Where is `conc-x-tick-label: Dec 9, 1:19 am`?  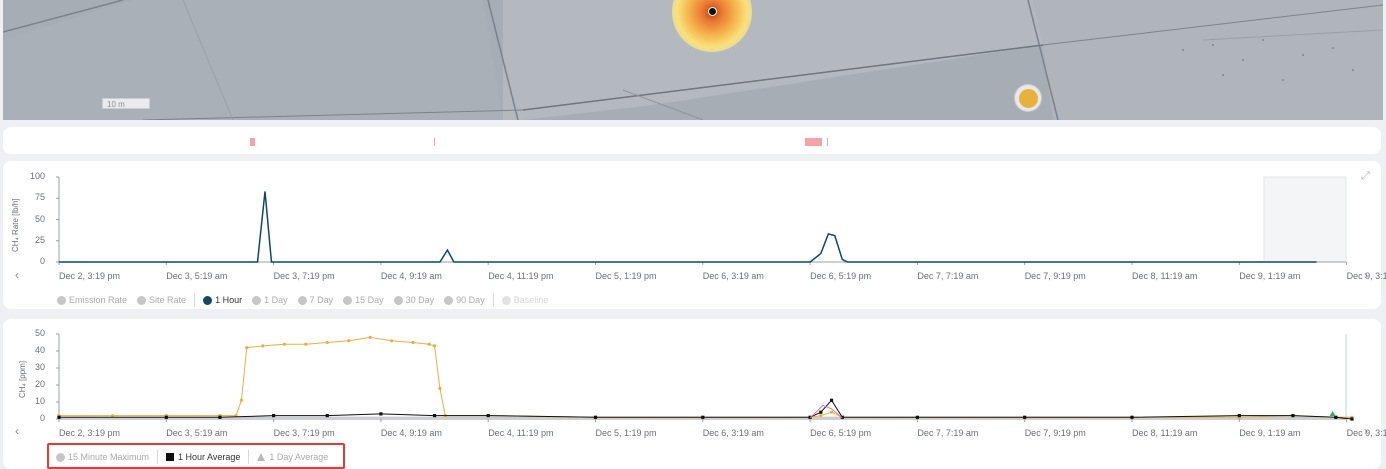 conc-x-tick-label: Dec 9, 1:19 am is located at coordinates (1270, 433).